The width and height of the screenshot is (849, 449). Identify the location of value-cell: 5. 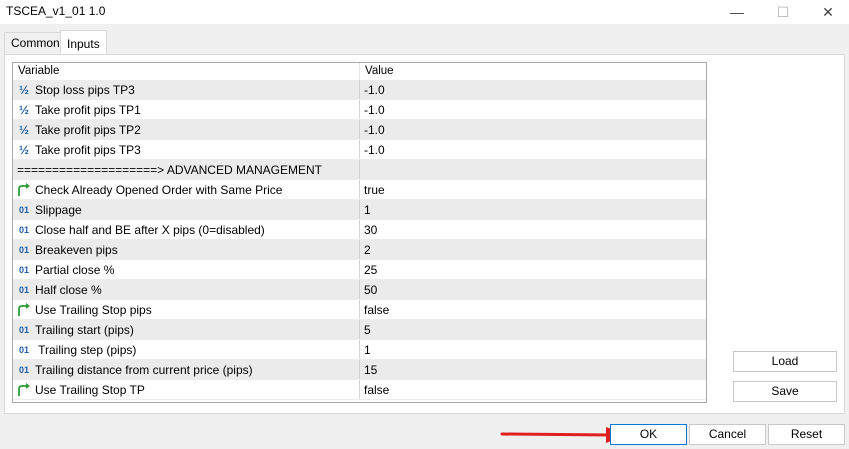
(533, 329).